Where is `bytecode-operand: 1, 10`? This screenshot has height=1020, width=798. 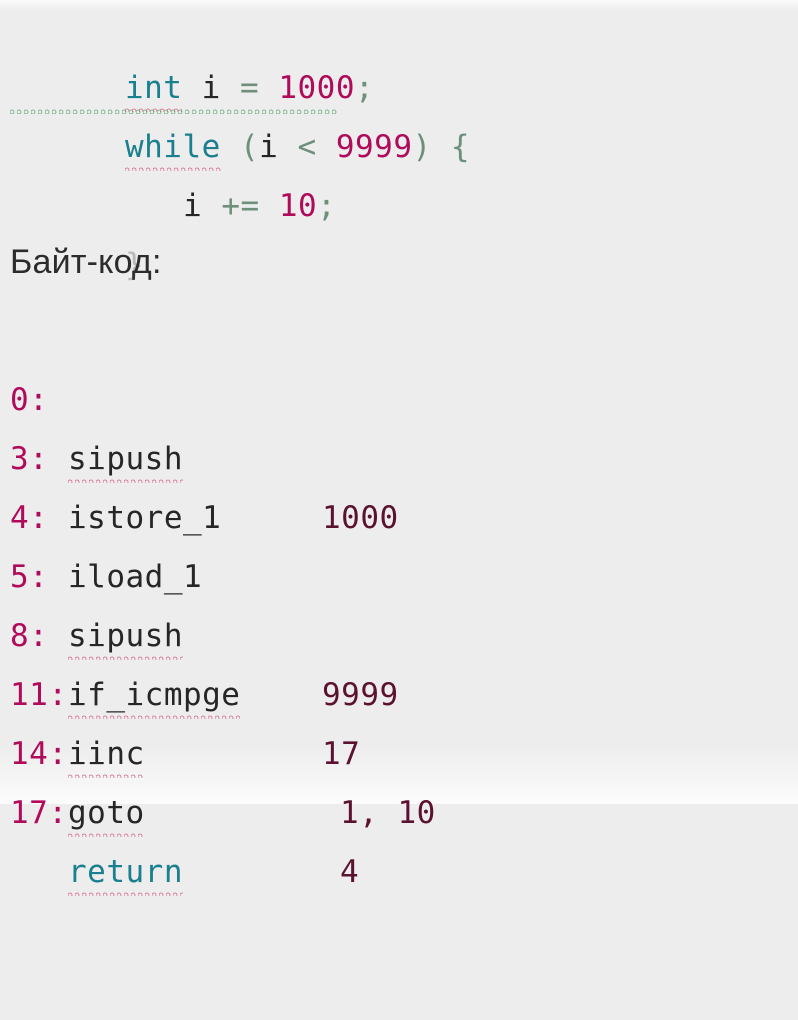 bytecode-operand: 1, 10 is located at coordinates (388, 813).